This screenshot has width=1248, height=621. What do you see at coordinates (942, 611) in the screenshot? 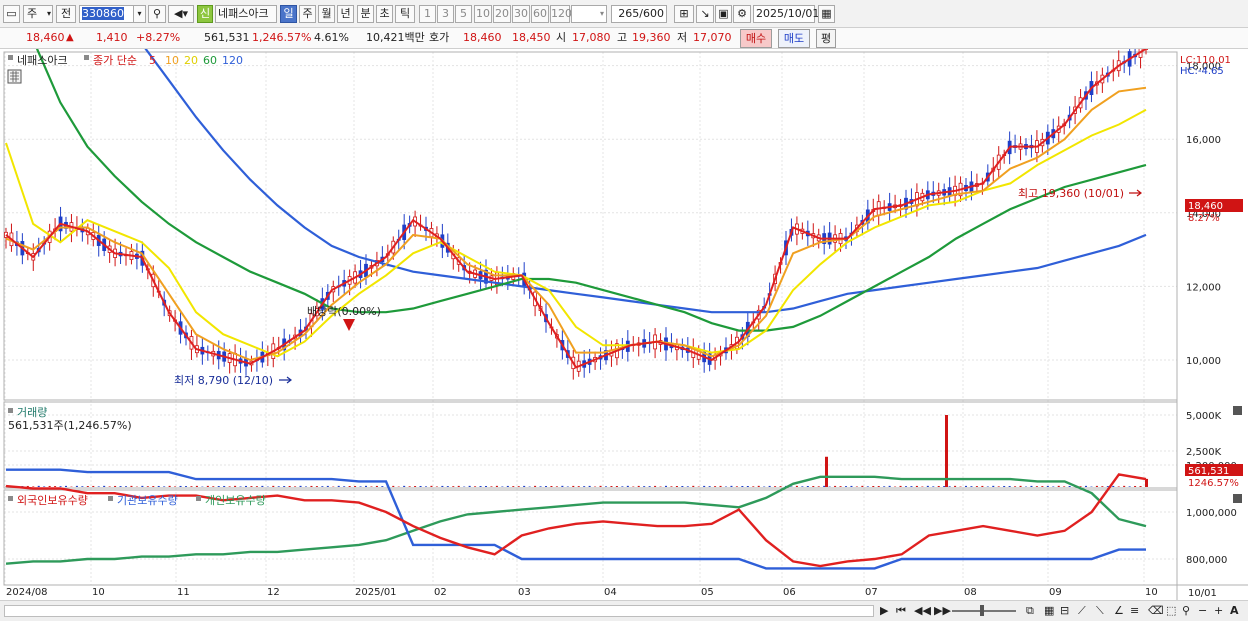
I see `next-icon: ▶▶` at bounding box center [942, 611].